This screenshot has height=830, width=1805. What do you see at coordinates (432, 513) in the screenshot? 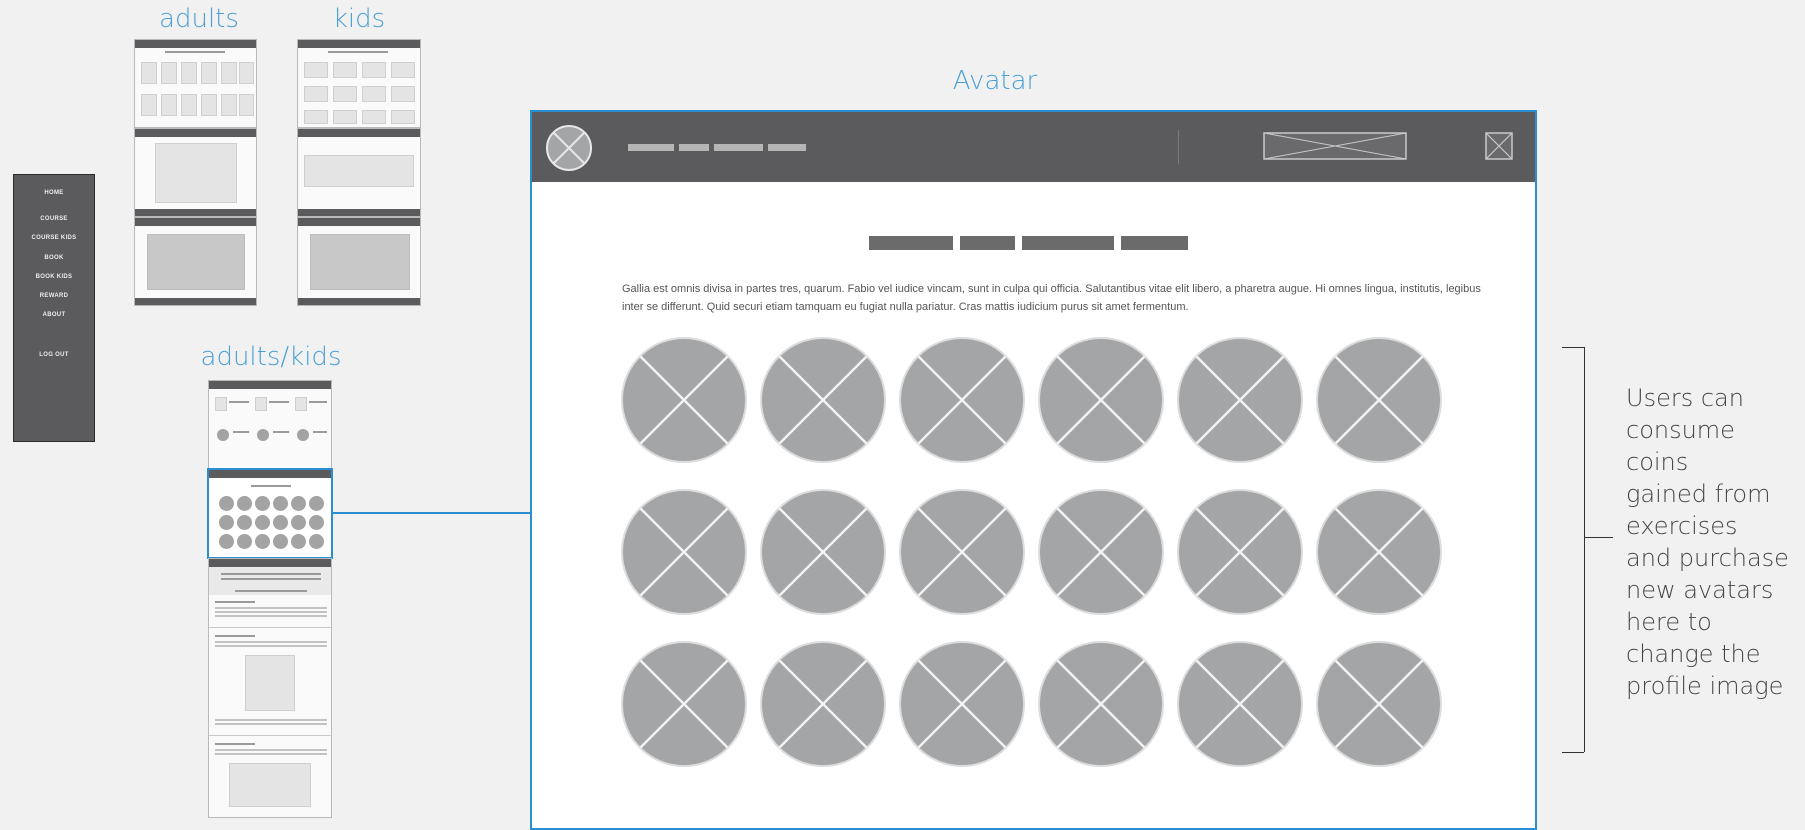
I see `connector-line` at bounding box center [432, 513].